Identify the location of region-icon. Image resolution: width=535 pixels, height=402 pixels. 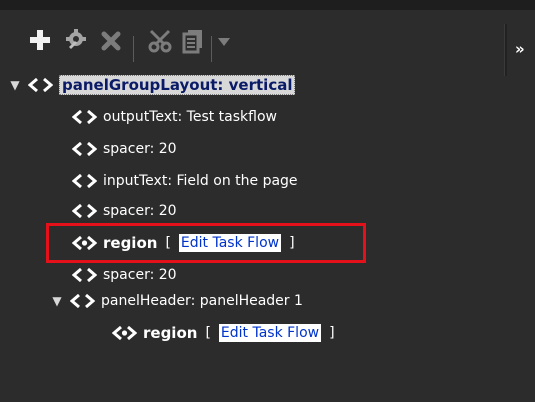
(124, 333).